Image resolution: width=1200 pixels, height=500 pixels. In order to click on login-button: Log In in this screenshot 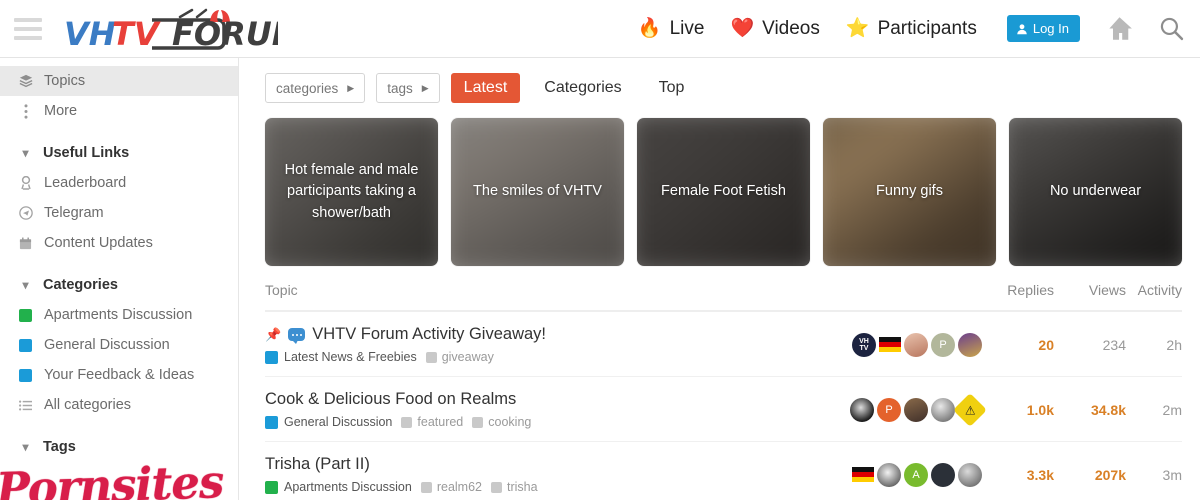, I will do `click(1043, 28)`.